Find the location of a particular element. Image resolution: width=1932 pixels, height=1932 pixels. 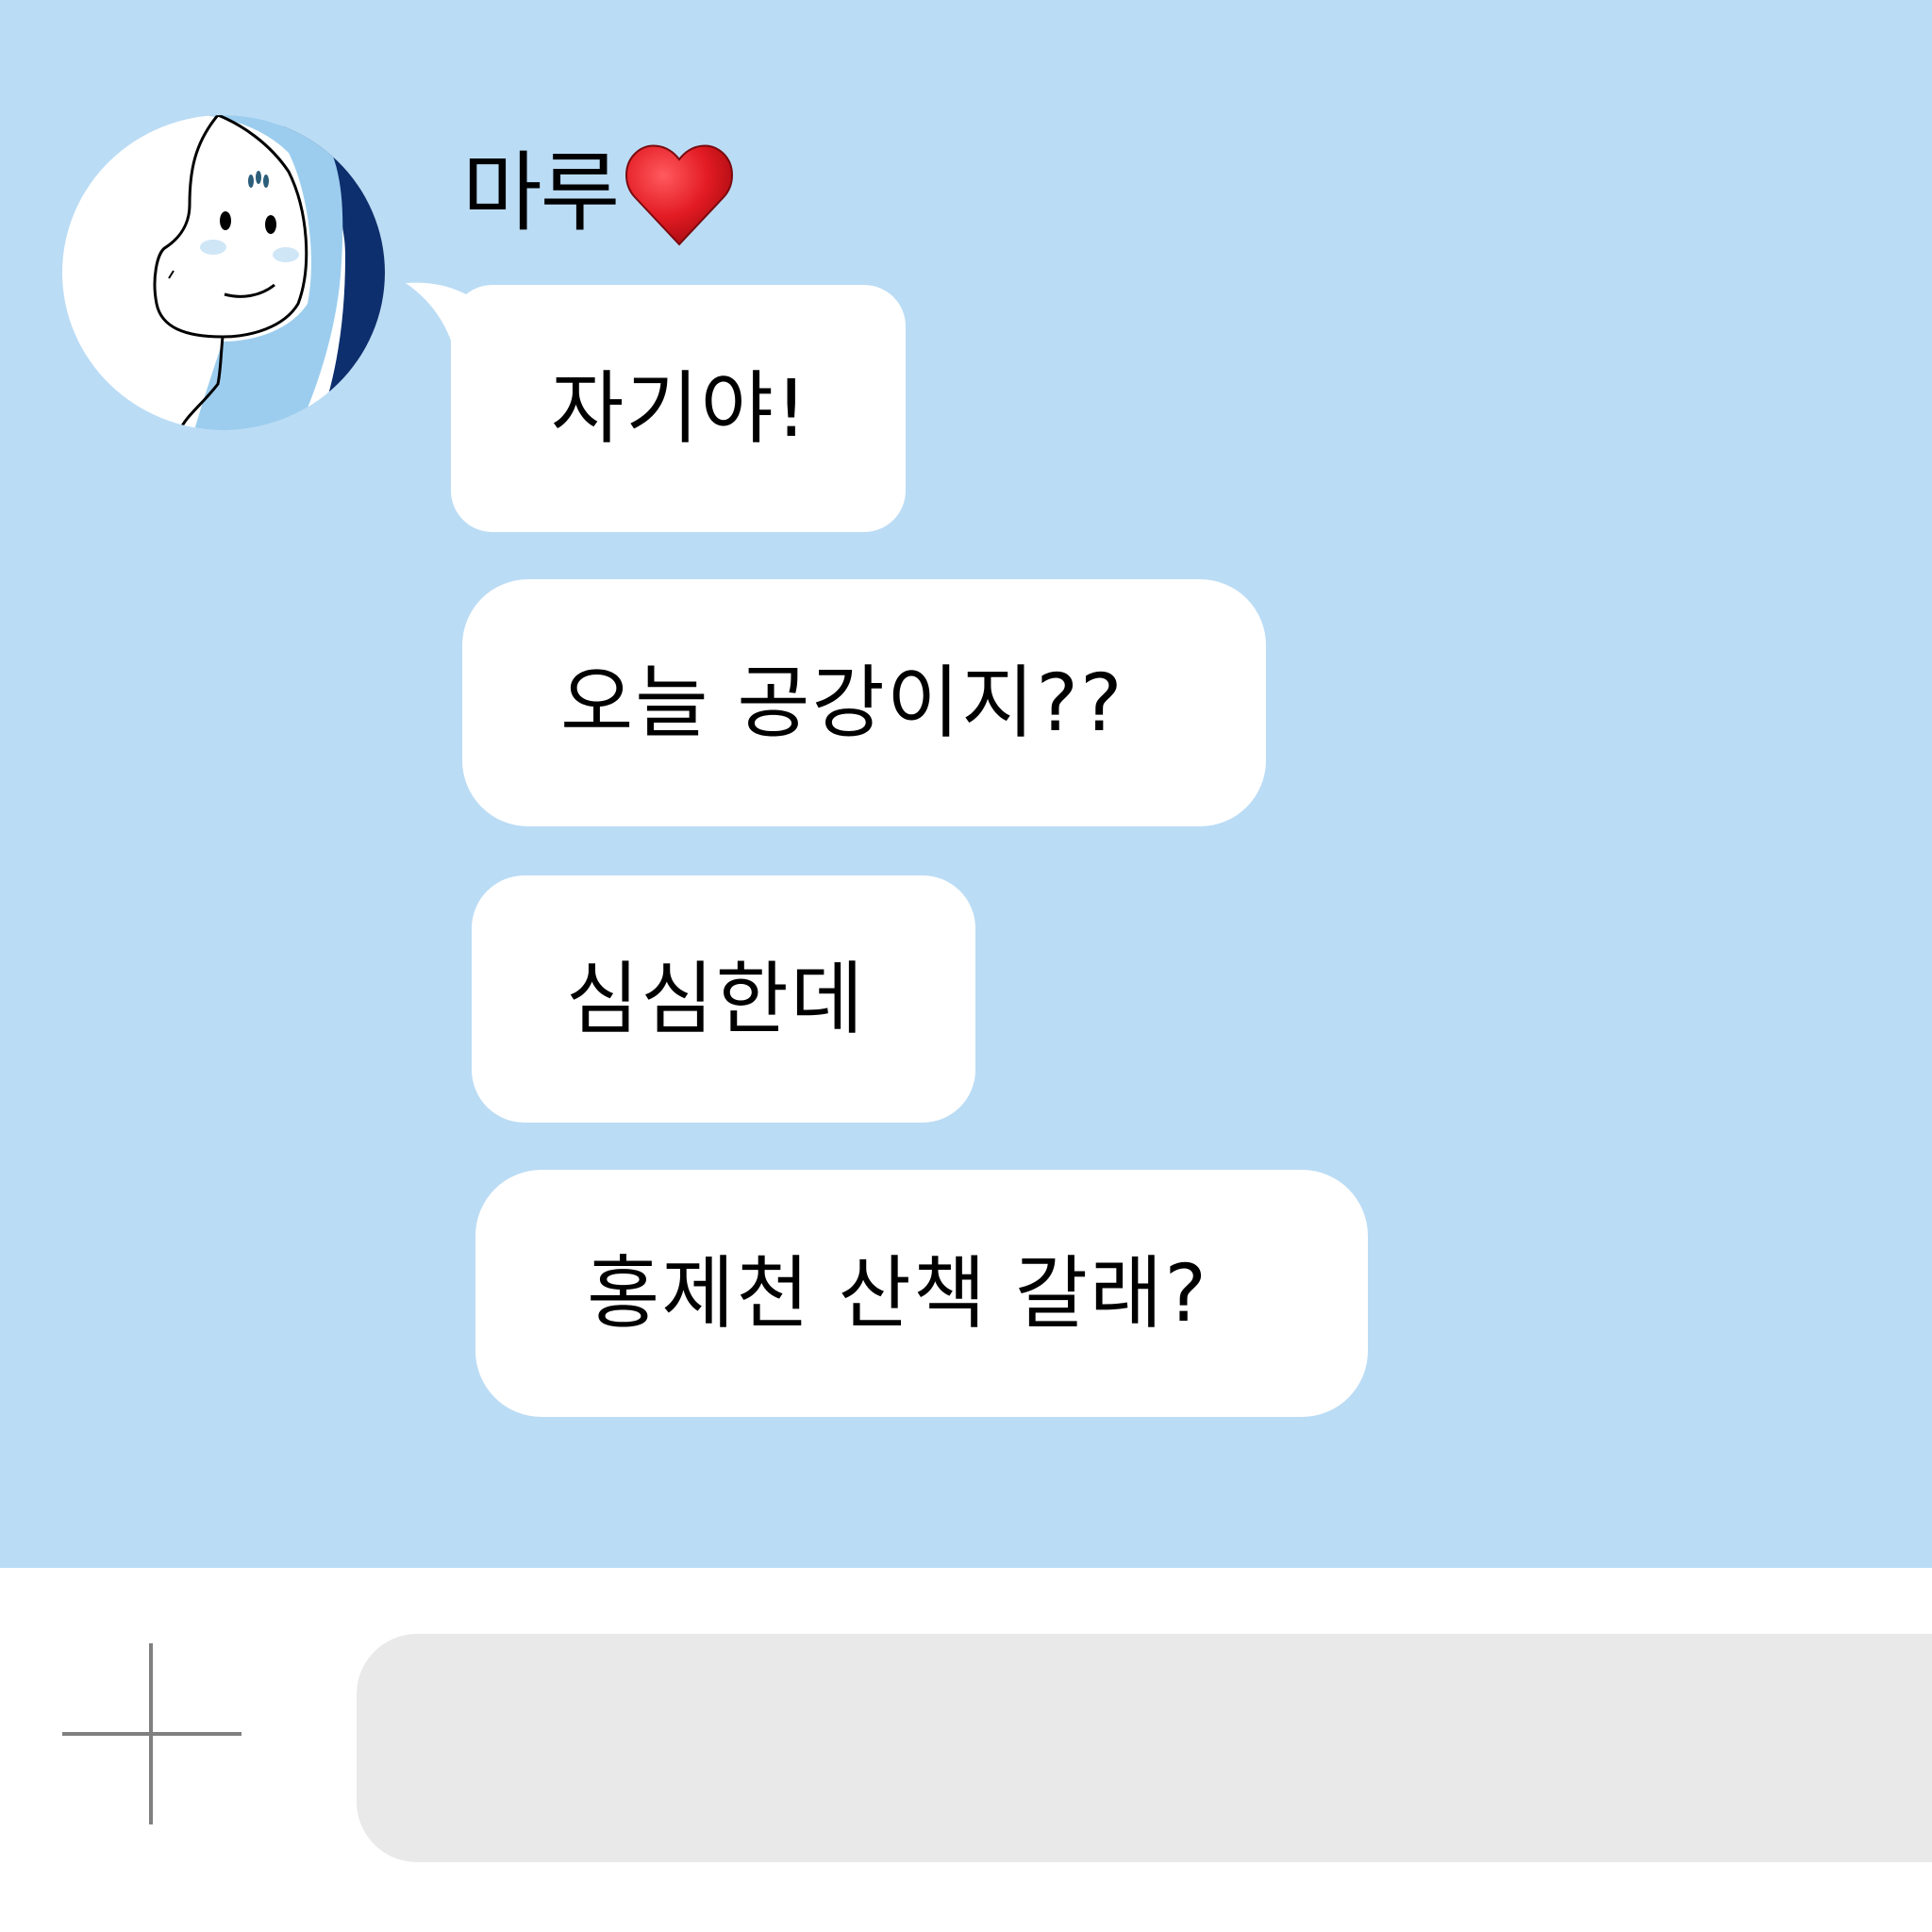

add-attachment-button is located at coordinates (151, 1732).